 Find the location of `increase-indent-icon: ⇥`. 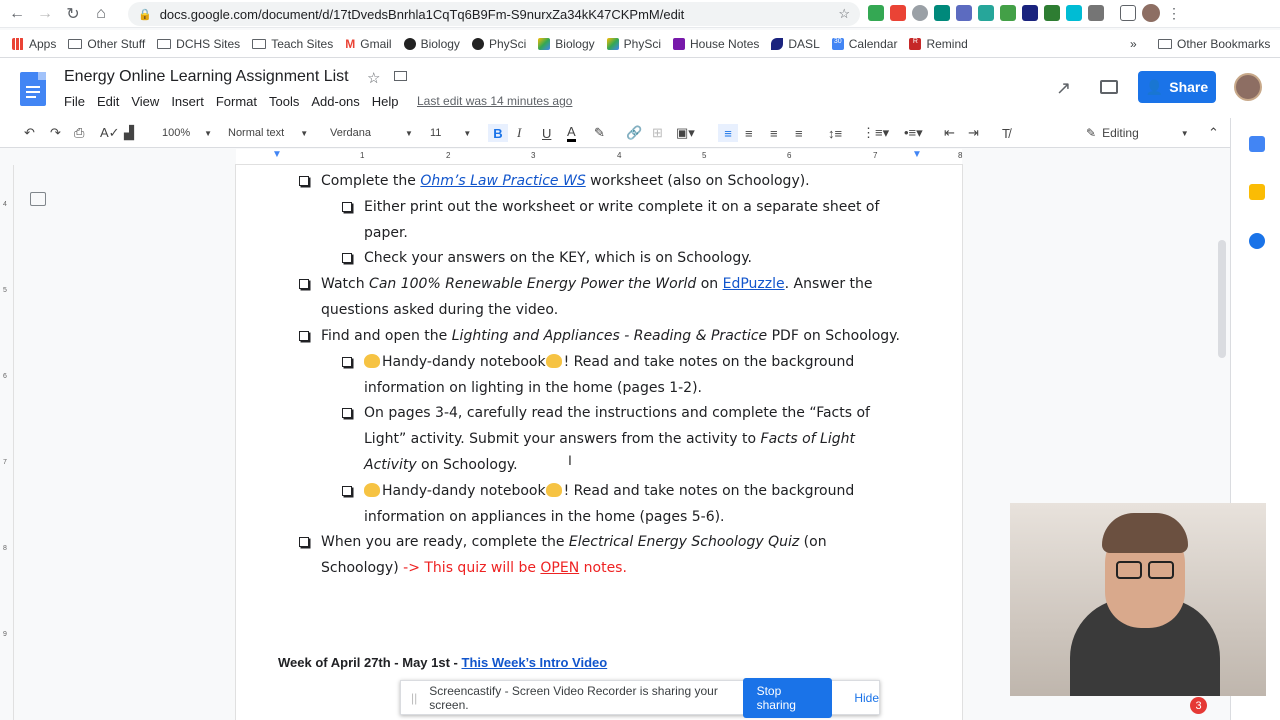

increase-indent-icon: ⇥ is located at coordinates (973, 133).